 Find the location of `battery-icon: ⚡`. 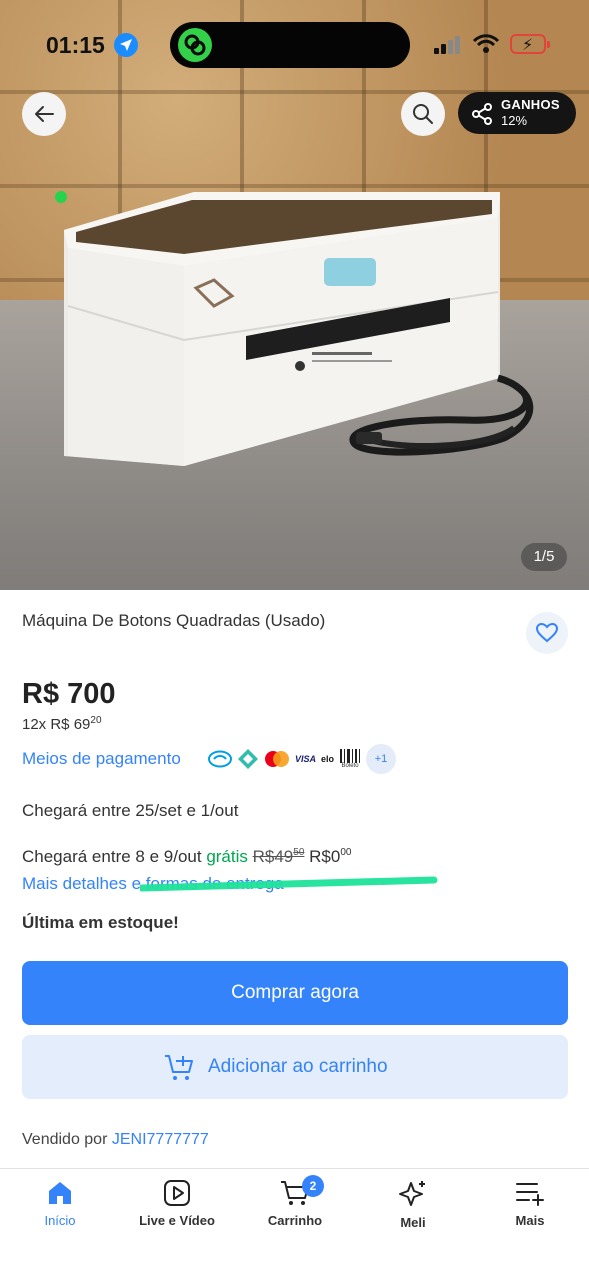

battery-icon: ⚡ is located at coordinates (530, 44).